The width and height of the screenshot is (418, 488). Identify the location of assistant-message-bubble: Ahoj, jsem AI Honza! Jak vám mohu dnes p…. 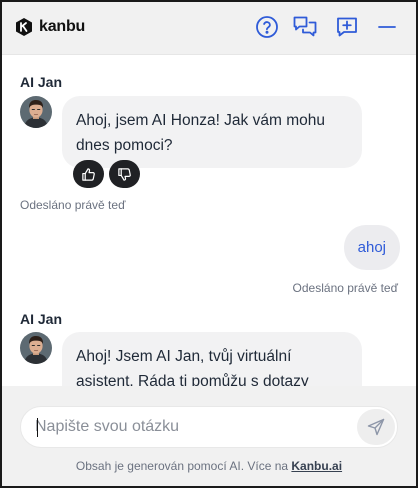
(212, 132).